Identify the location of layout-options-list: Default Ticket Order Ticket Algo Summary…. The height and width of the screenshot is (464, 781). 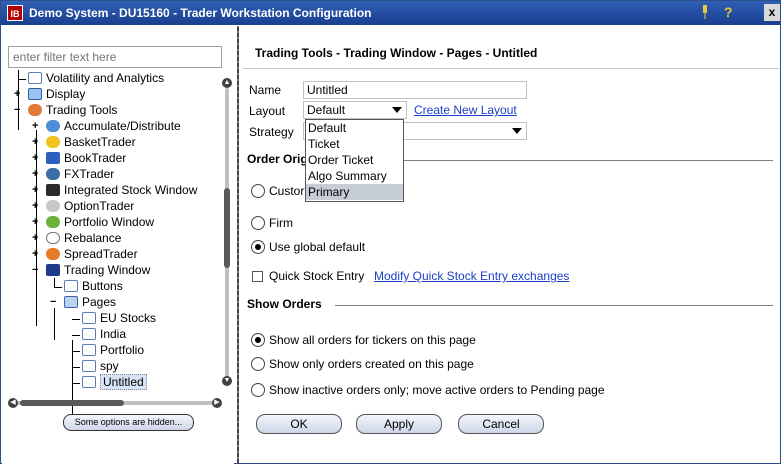
(354, 160).